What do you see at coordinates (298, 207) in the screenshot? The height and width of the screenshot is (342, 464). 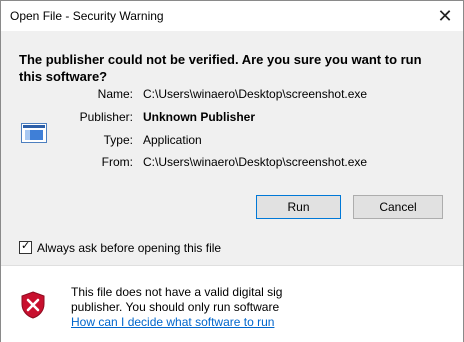 I see `run-button: Run` at bounding box center [298, 207].